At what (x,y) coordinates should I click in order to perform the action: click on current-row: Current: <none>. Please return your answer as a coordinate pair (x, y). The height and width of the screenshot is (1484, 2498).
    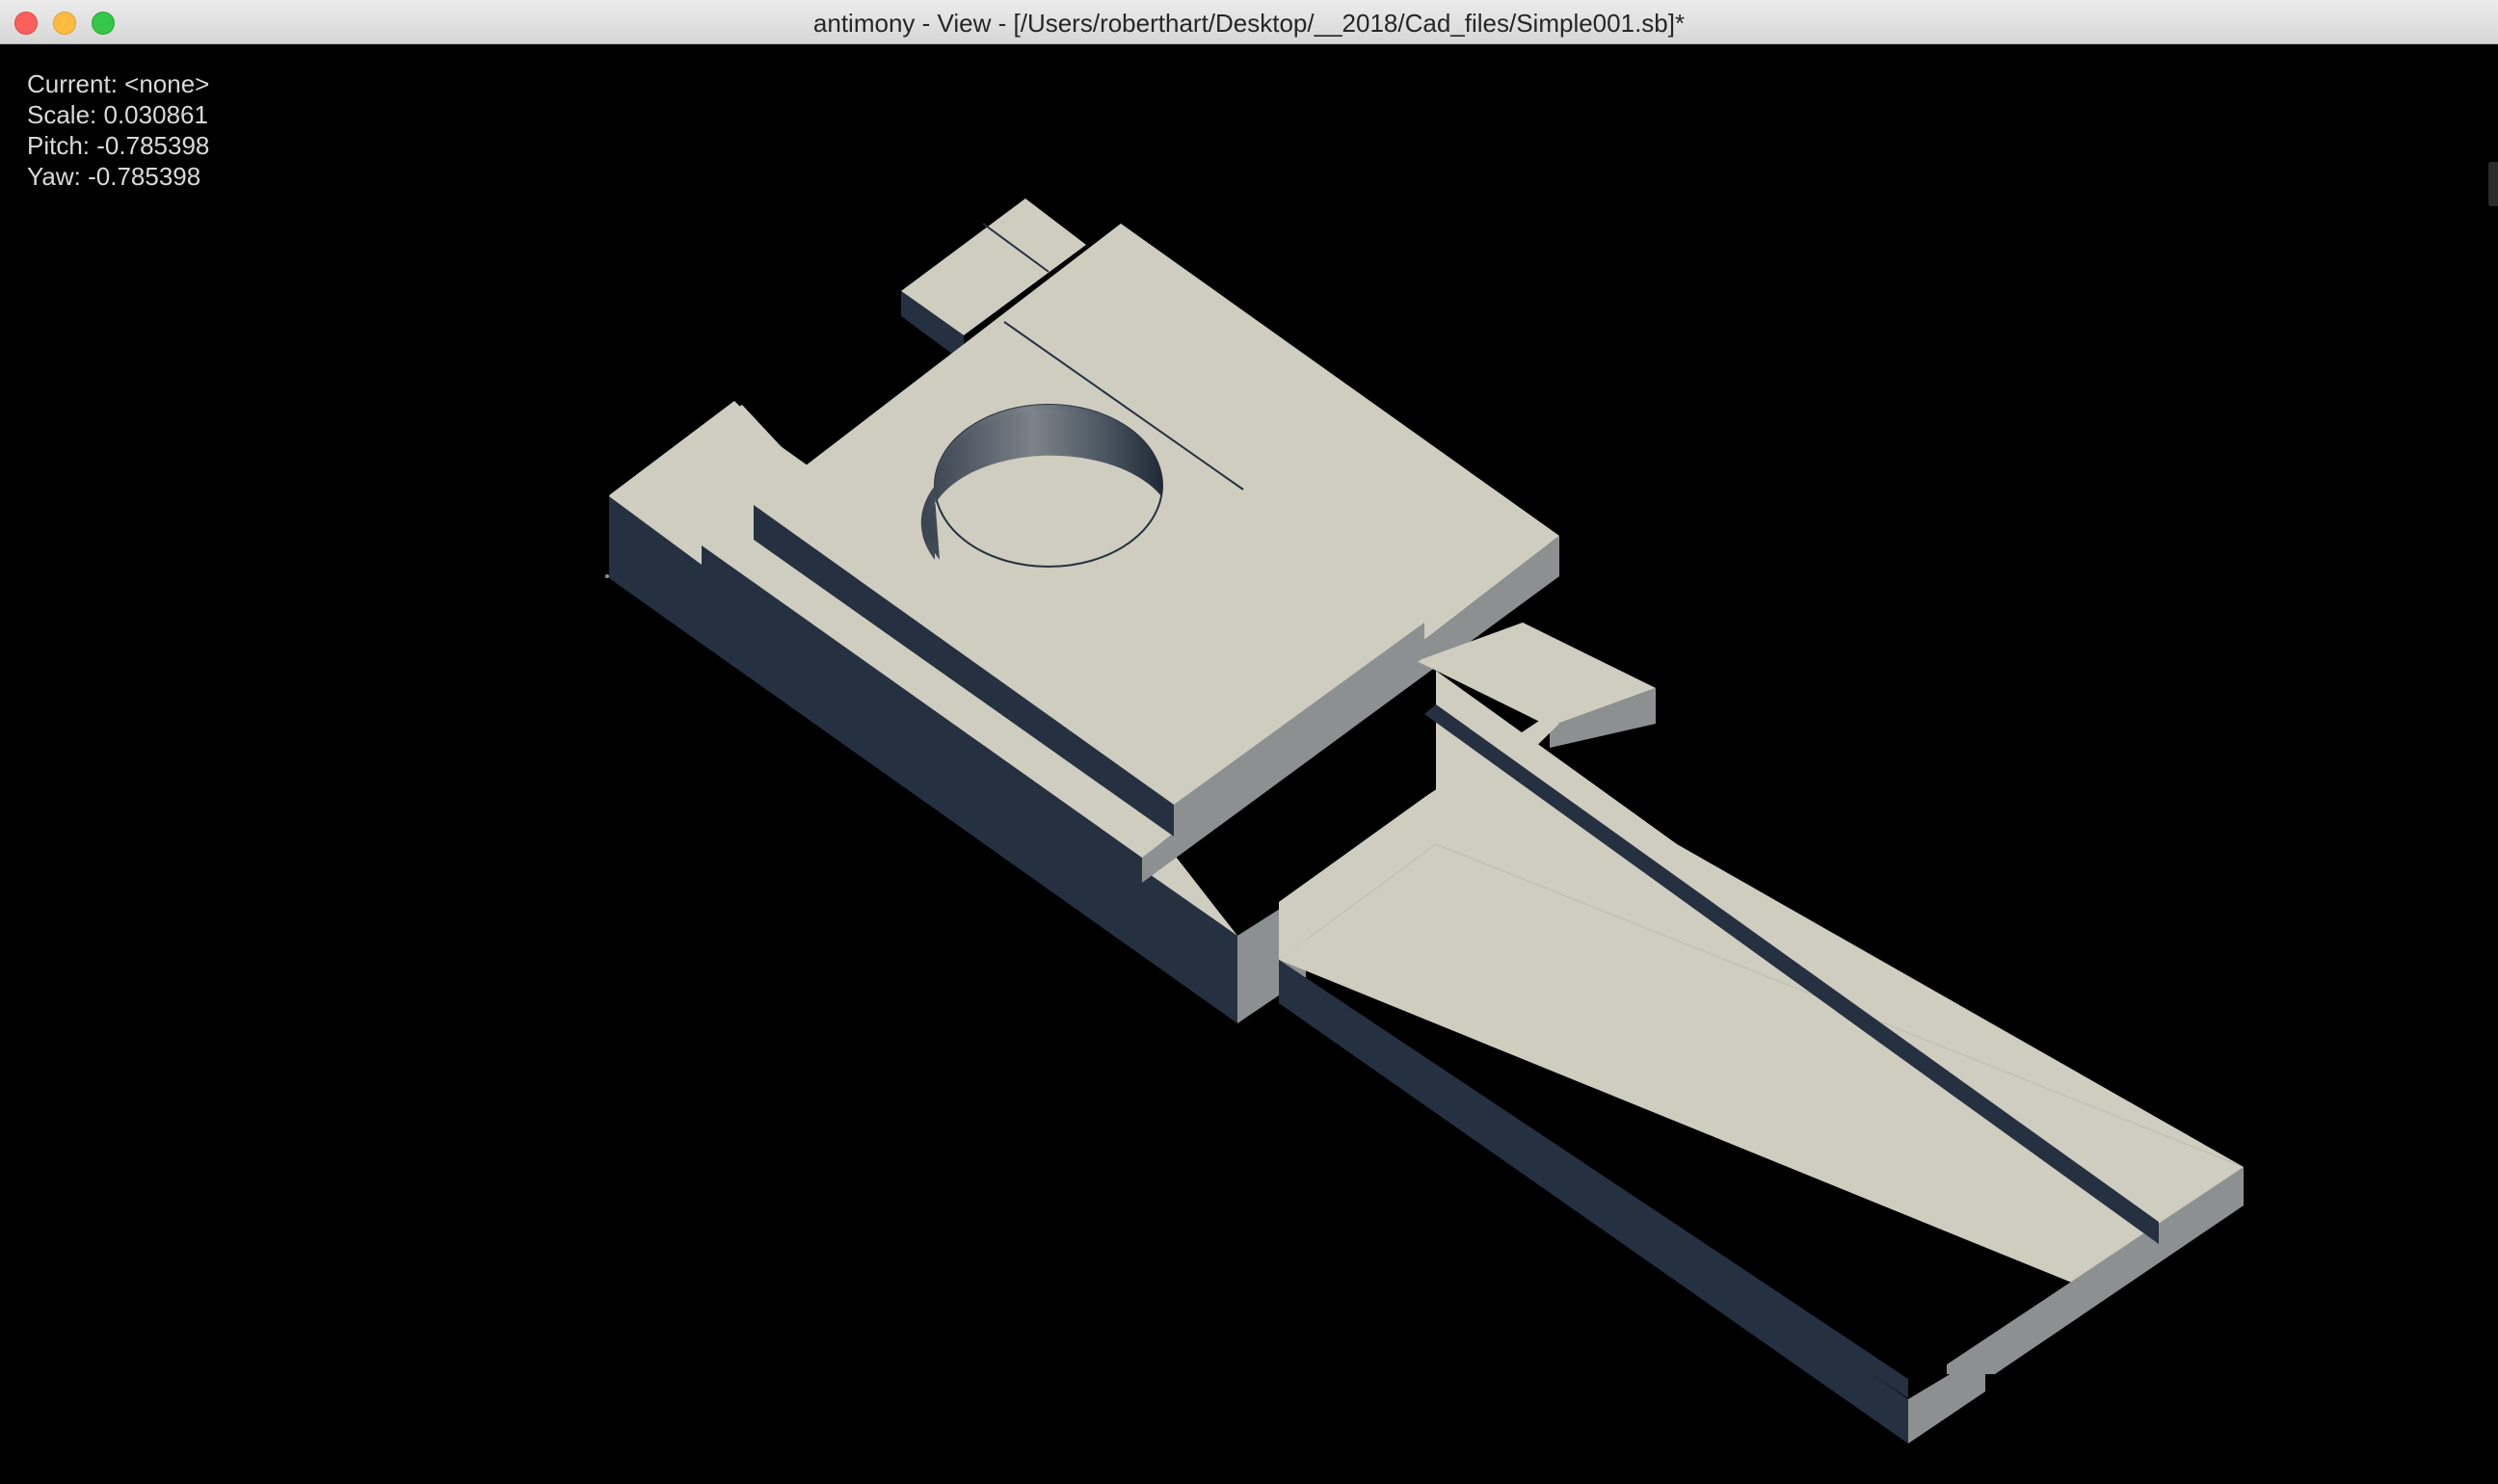
    Looking at the image, I should click on (118, 83).